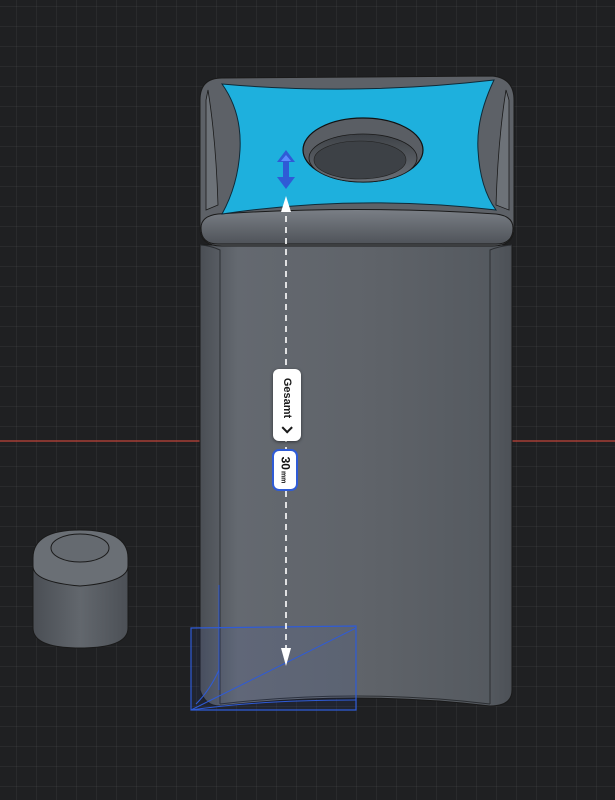  I want to click on chevron-down-icon, so click(287, 428).